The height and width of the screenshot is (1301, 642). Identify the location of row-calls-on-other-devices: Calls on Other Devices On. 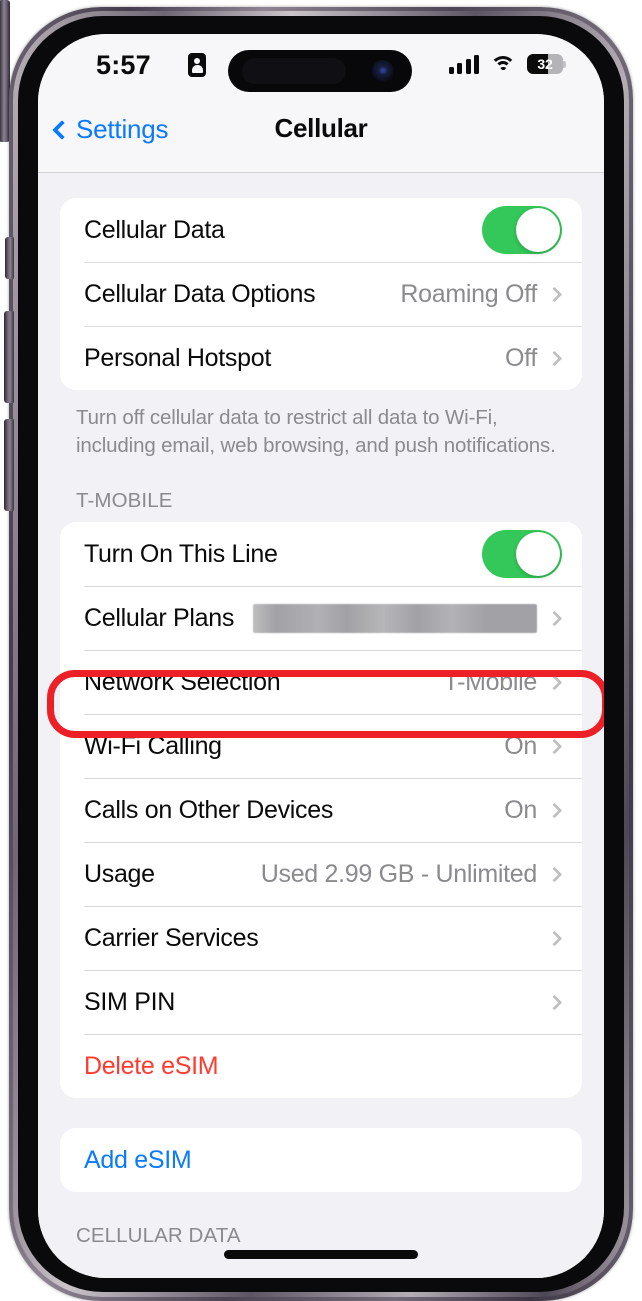
(321, 810).